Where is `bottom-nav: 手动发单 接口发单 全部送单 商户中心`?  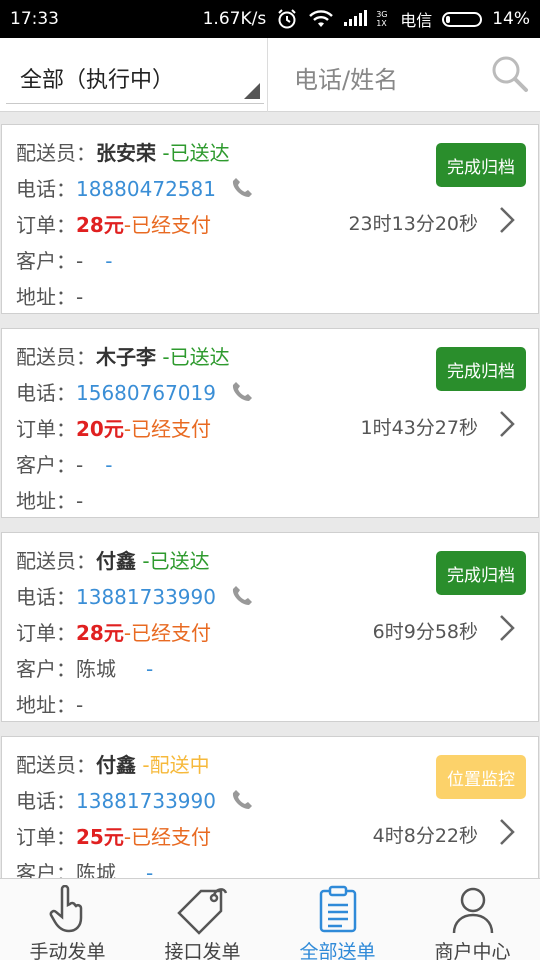
bottom-nav: 手动发单 接口发单 全部送单 商户中心 is located at coordinates (270, 919).